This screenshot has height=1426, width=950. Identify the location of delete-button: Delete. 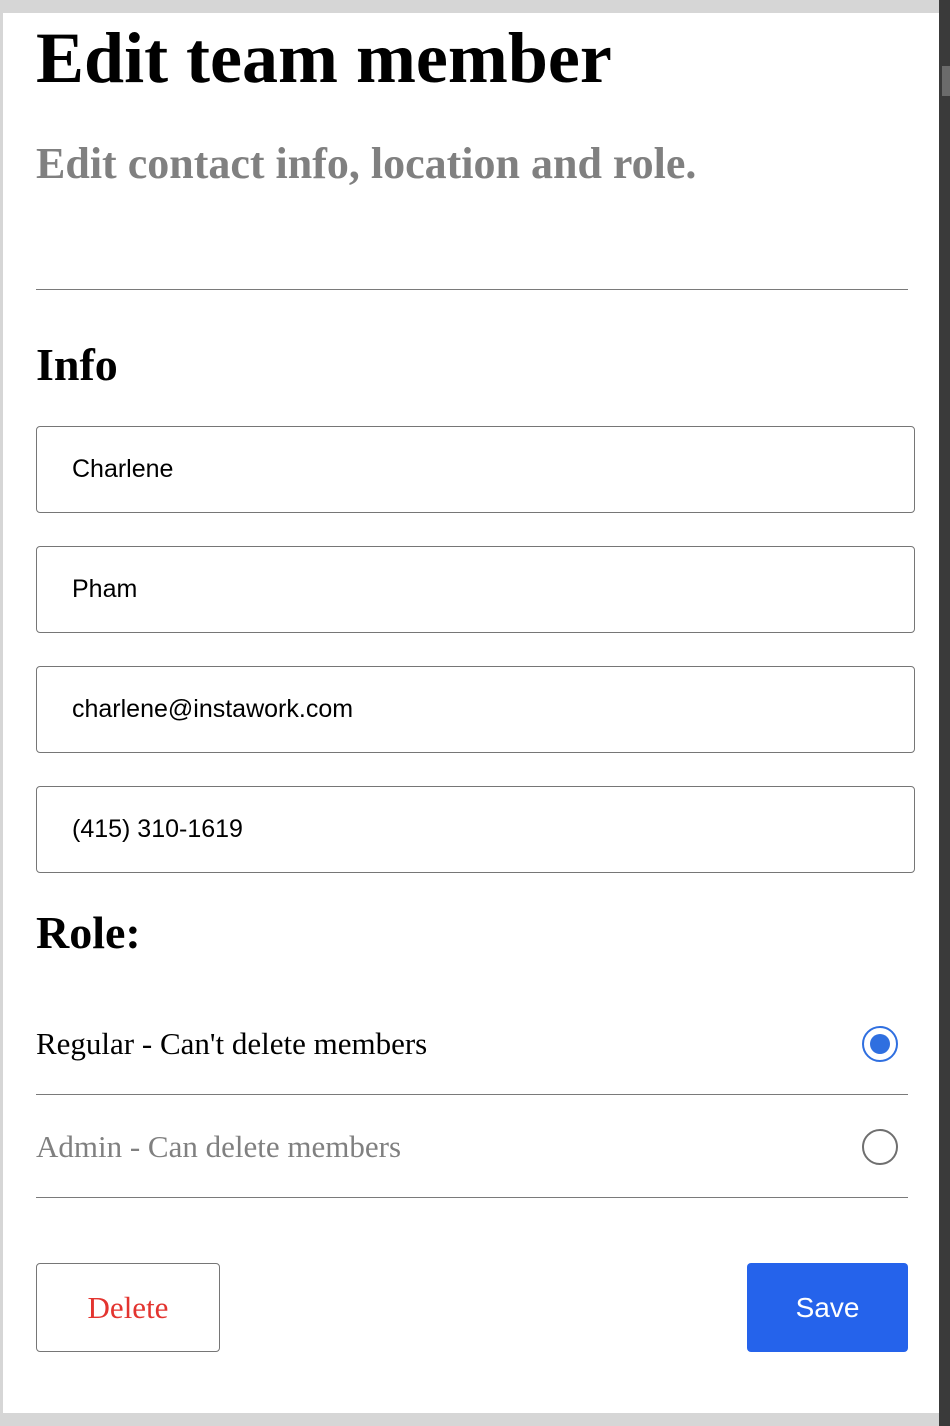
(128, 1307).